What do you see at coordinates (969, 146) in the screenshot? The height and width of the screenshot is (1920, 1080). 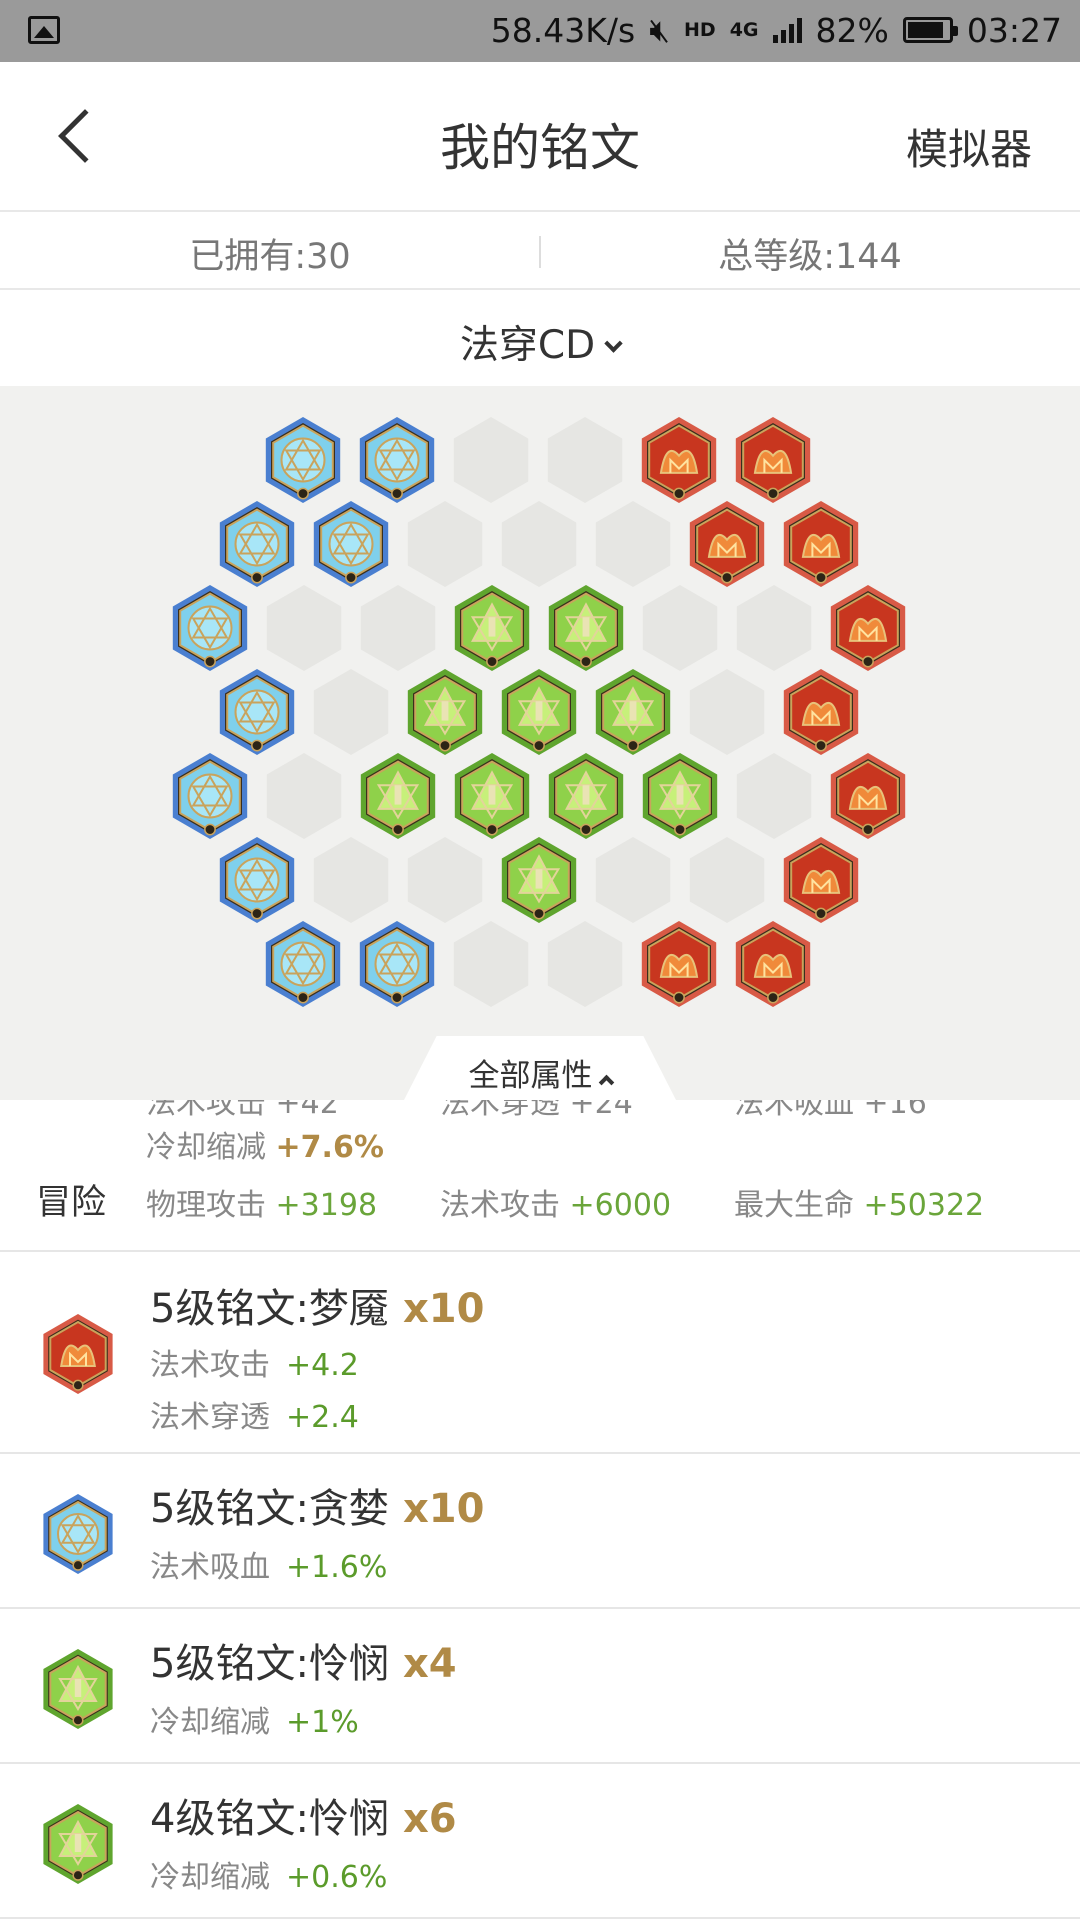 I see `simulator-button: 模拟器` at bounding box center [969, 146].